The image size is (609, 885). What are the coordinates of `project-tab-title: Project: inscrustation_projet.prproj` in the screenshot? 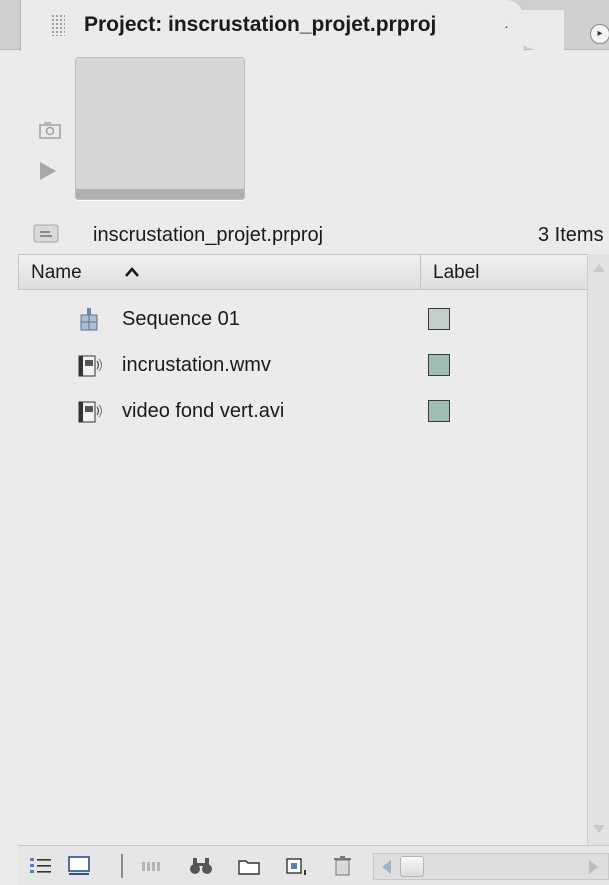 It's located at (260, 24).